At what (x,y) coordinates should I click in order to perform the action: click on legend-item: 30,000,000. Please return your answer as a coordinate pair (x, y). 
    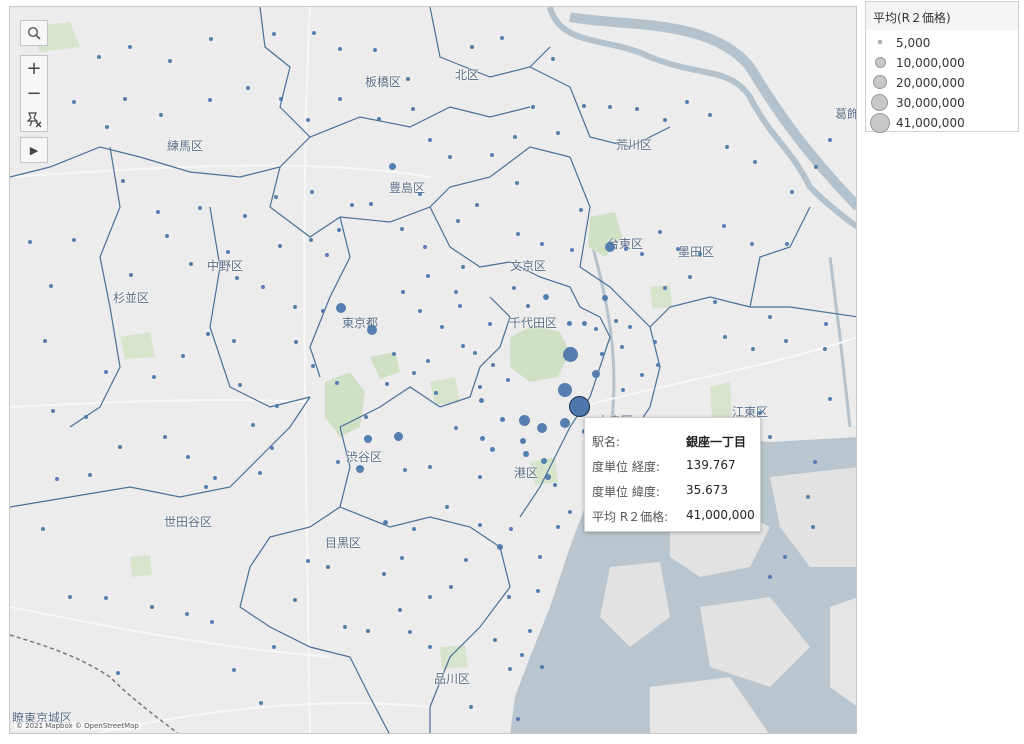
    Looking at the image, I should click on (942, 103).